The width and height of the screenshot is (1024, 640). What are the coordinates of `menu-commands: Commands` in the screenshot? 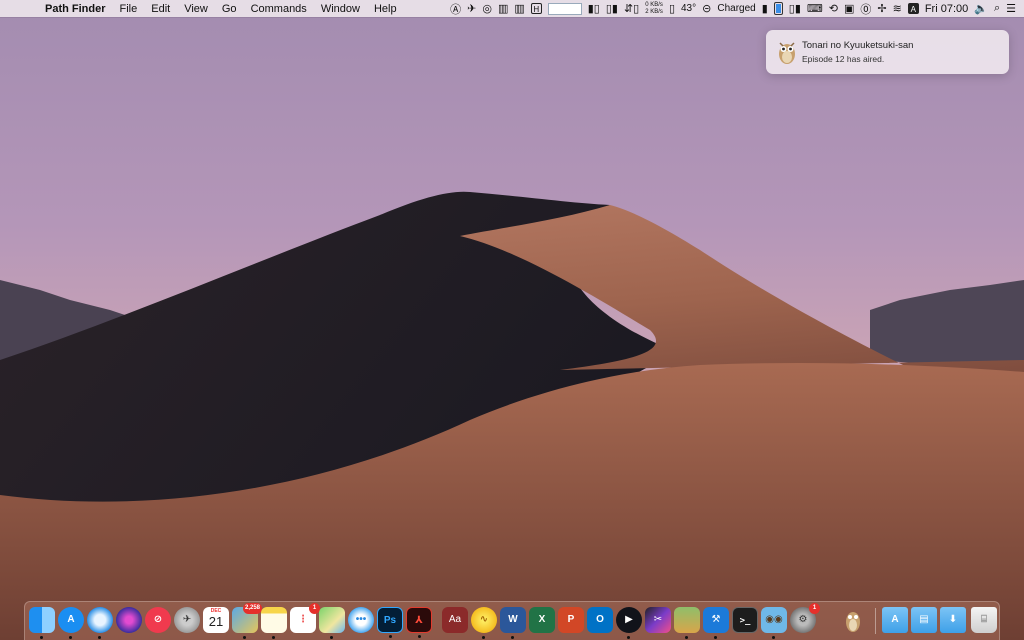 It's located at (279, 9).